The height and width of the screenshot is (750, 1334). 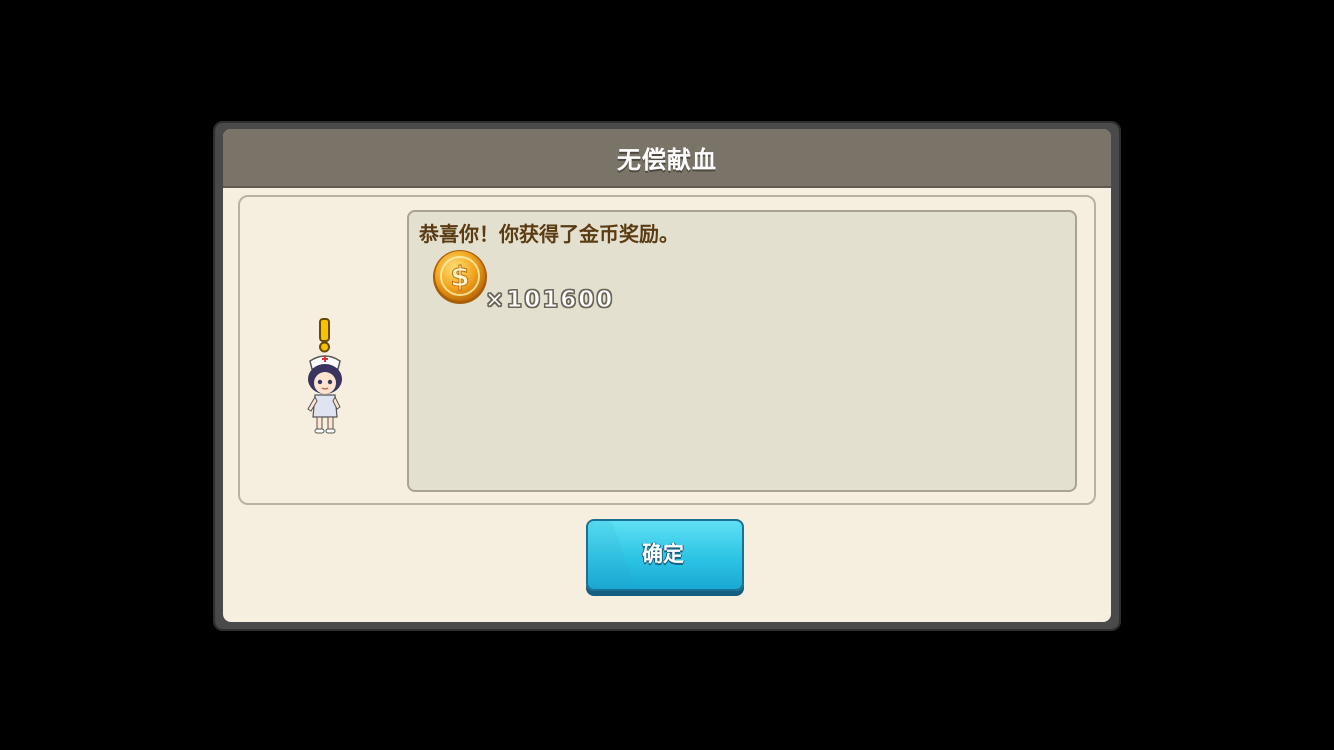 What do you see at coordinates (549, 300) in the screenshot?
I see `reward-amount: ×101600` at bounding box center [549, 300].